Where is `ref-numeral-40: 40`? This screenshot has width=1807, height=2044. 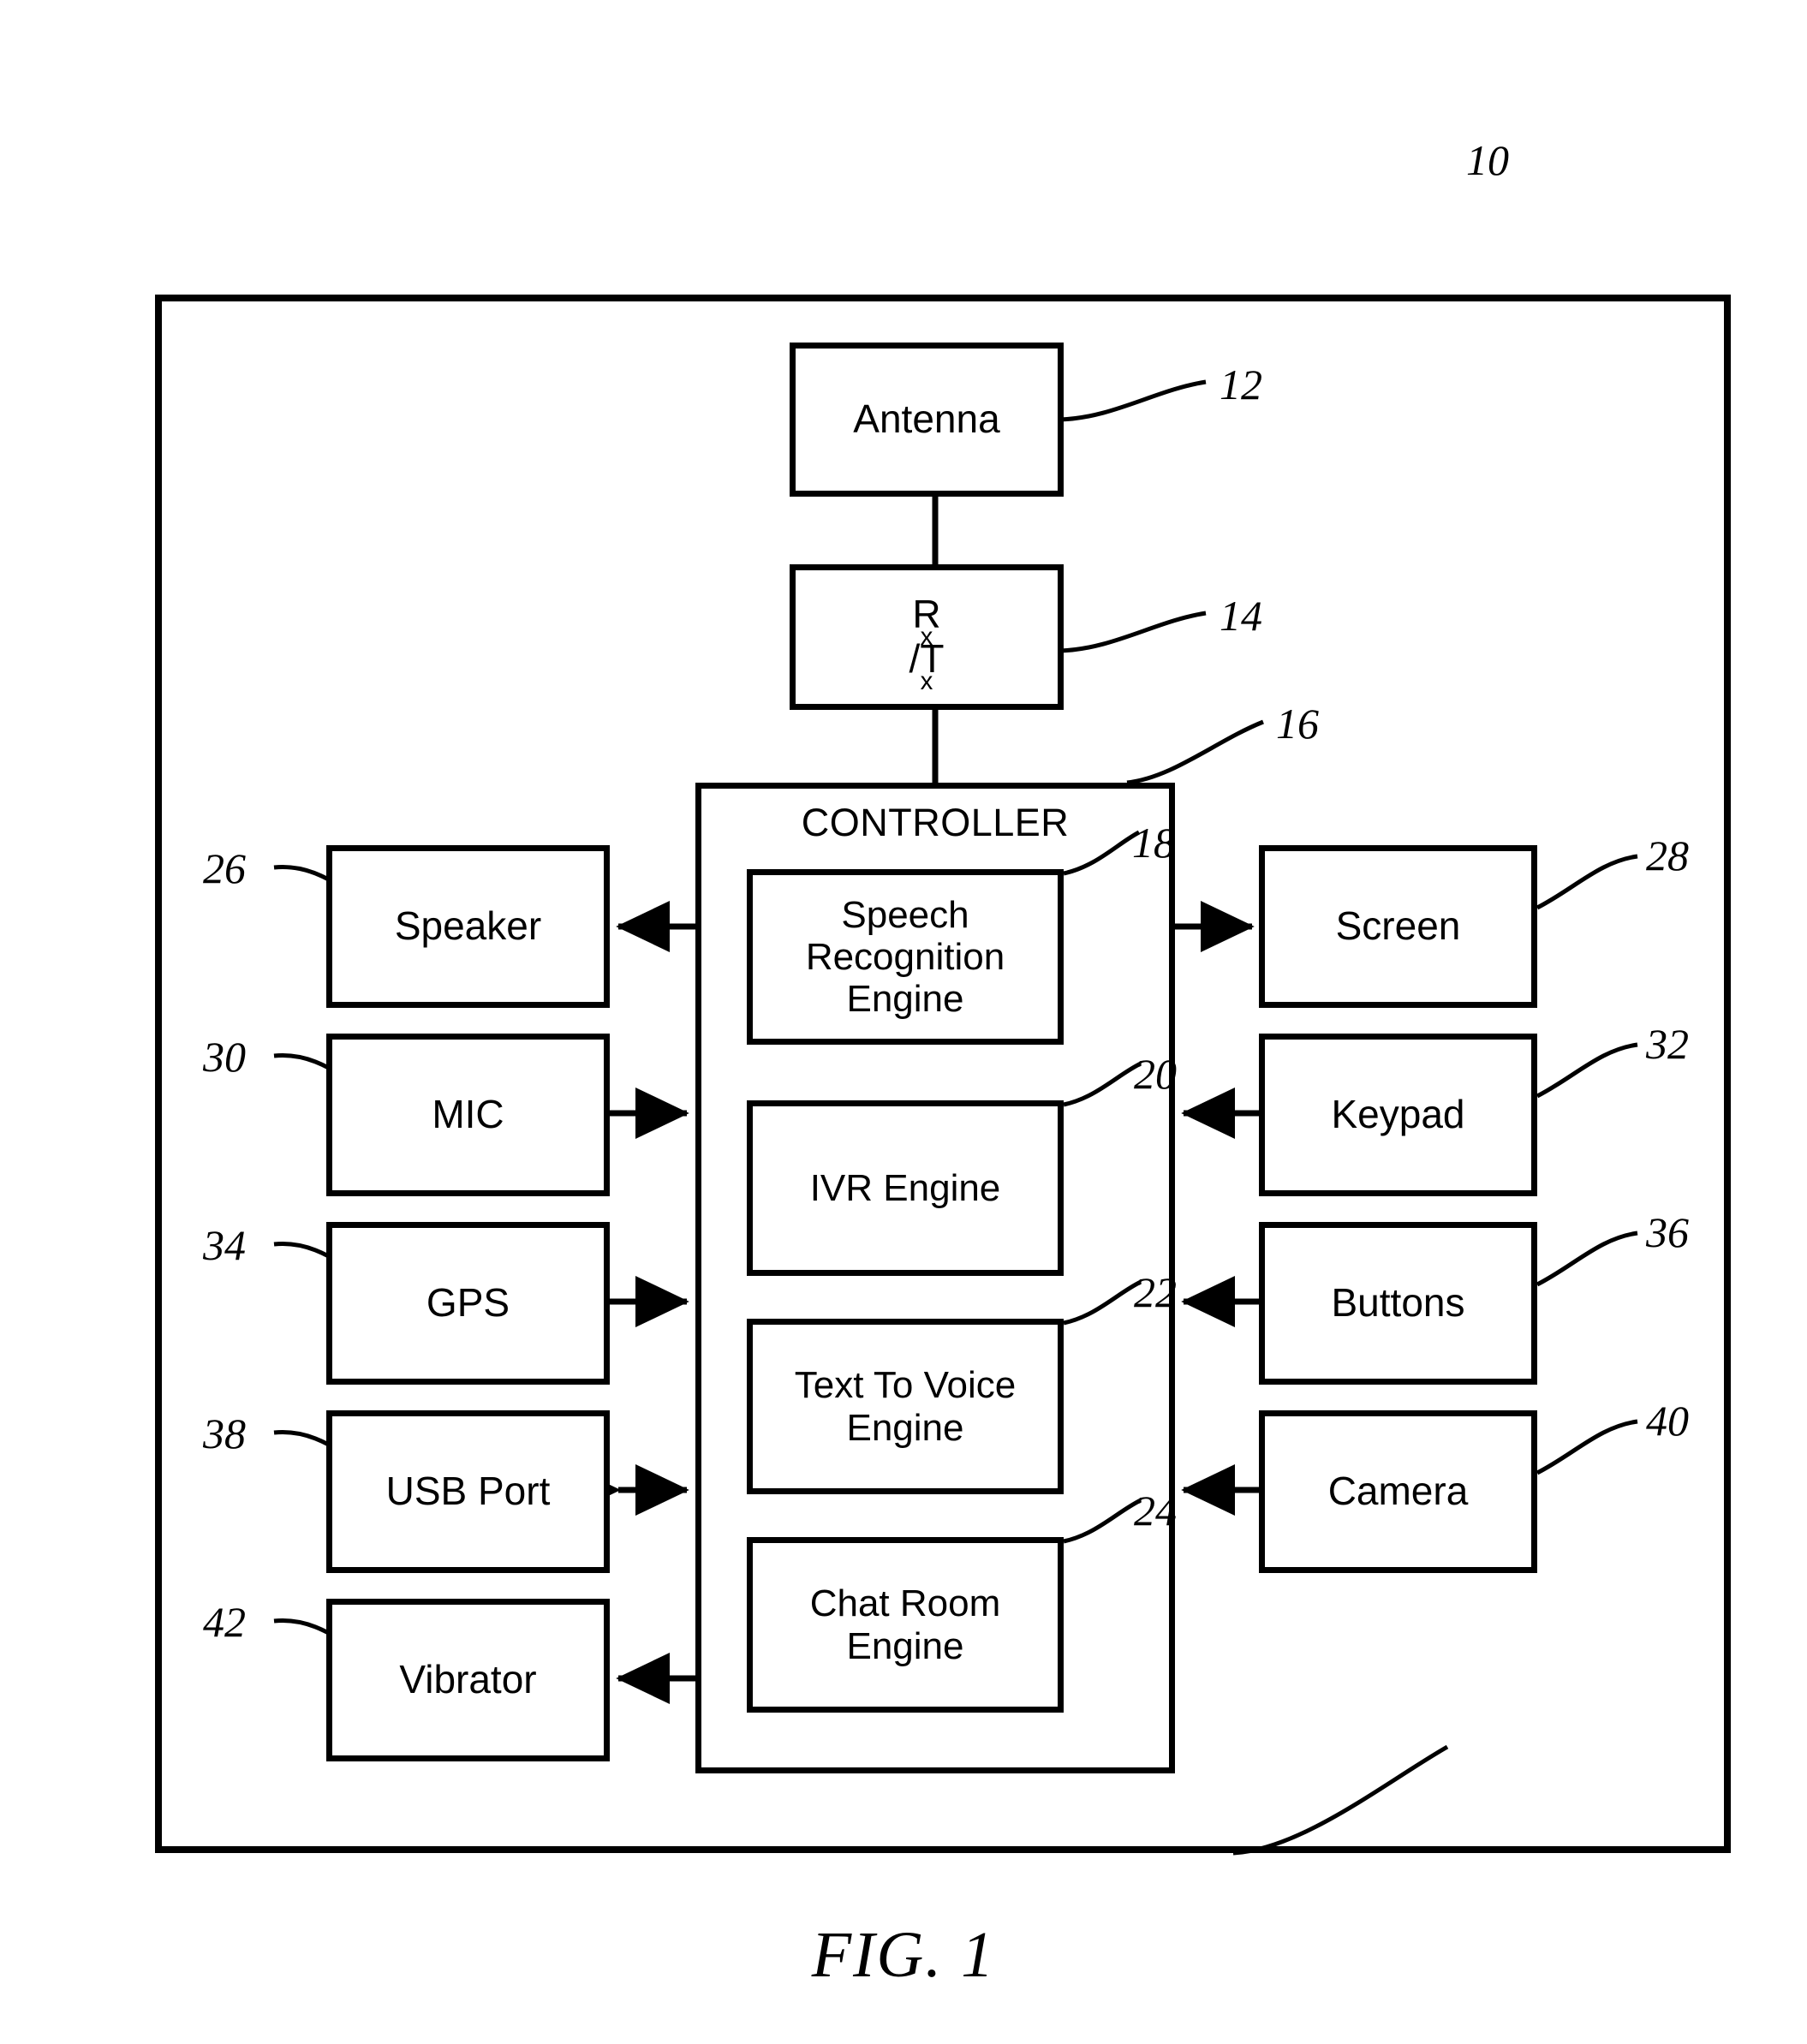
ref-numeral-40: 40 is located at coordinates (1668, 1421).